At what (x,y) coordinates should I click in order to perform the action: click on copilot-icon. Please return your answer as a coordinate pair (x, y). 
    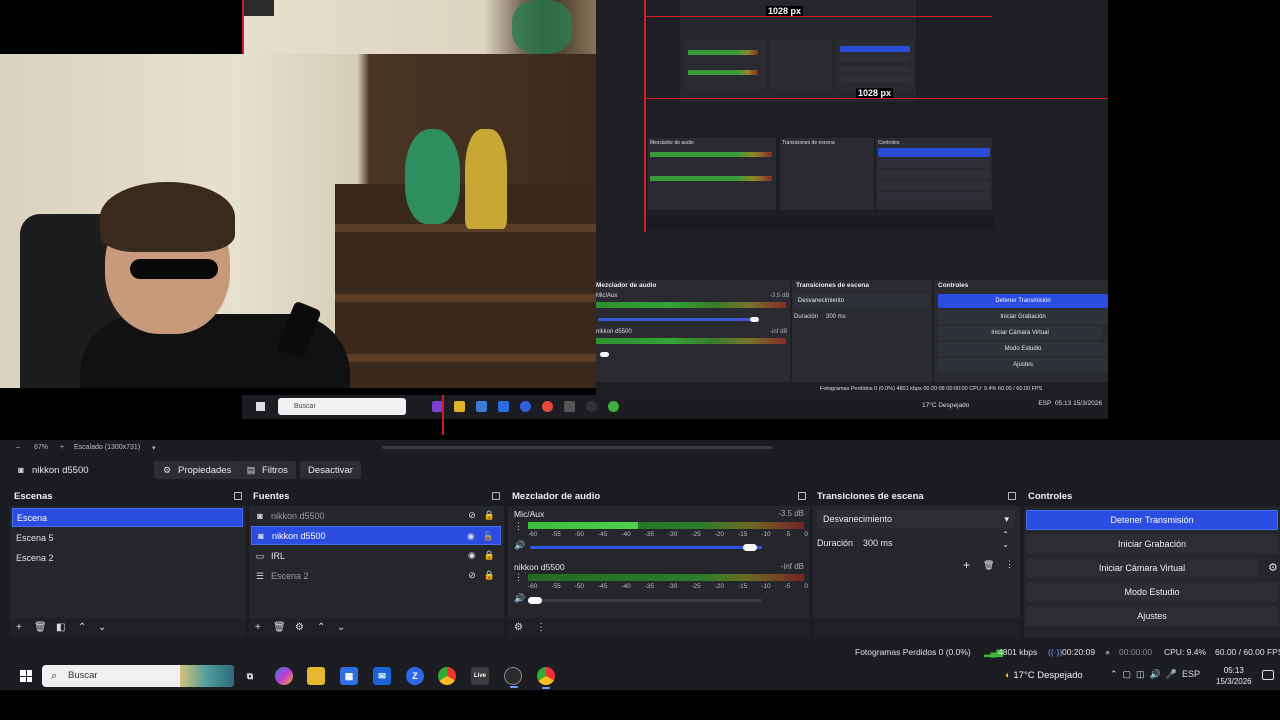
    Looking at the image, I should click on (284, 676).